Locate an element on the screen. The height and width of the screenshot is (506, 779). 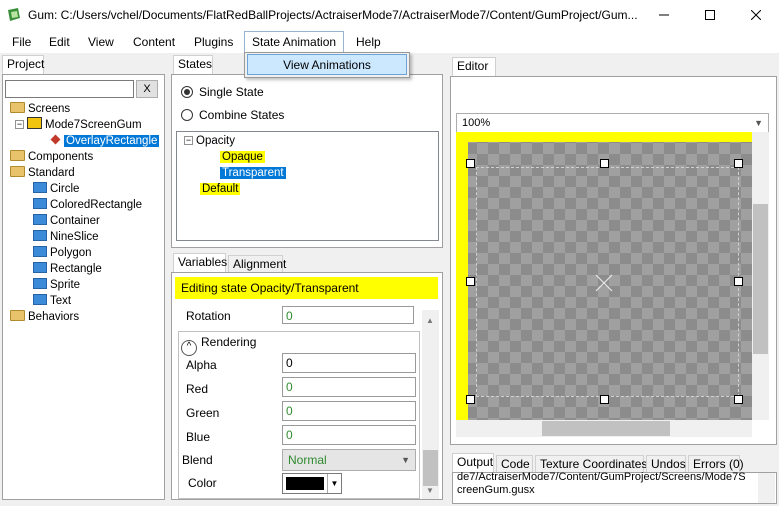
tree-label: Sprite is located at coordinates (65, 285).